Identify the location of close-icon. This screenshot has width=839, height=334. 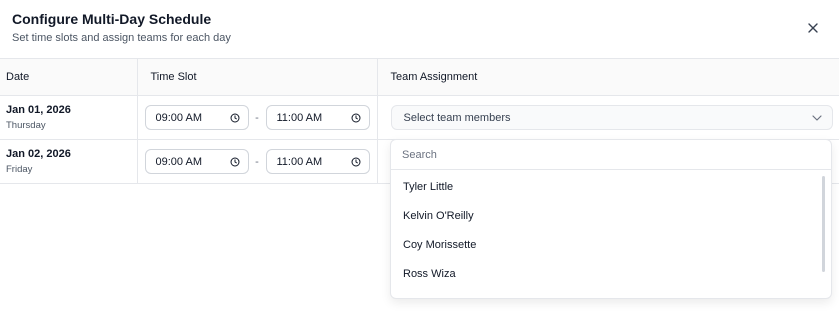
(813, 28).